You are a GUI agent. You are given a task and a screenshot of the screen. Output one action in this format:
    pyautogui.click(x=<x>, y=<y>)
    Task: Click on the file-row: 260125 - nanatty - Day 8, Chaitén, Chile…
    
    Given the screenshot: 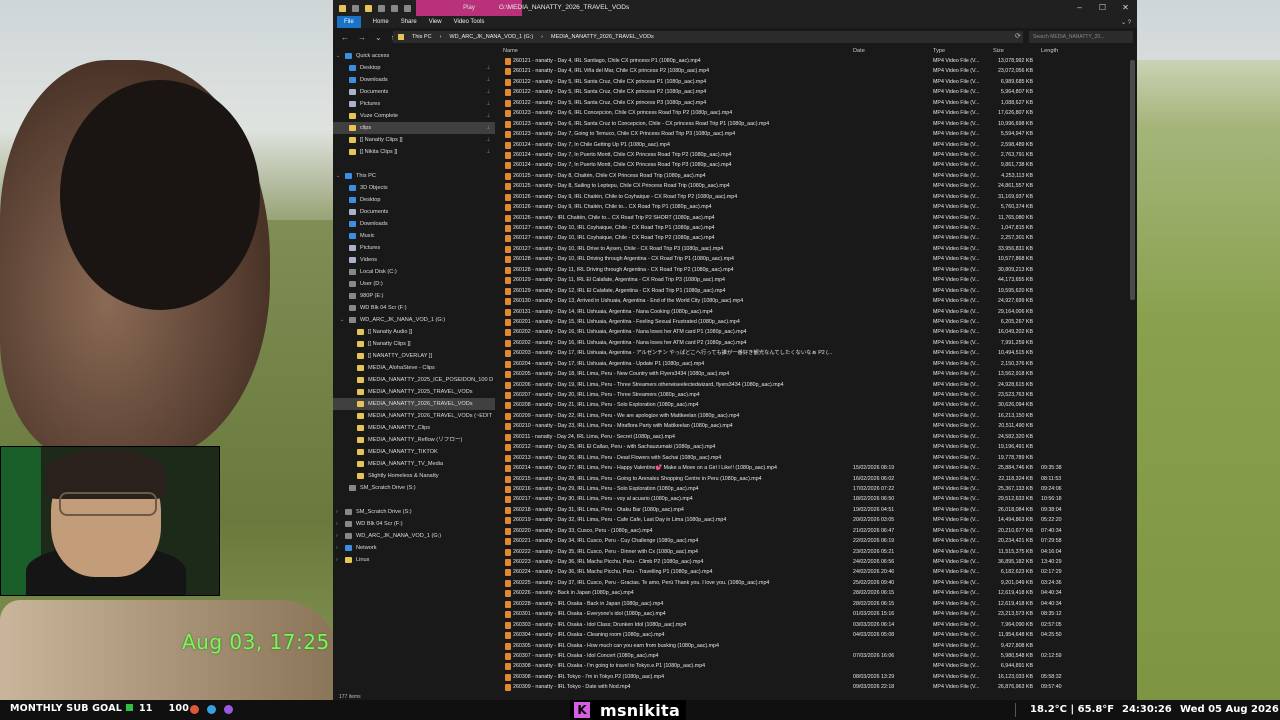 What is the action you would take?
    pyautogui.click(x=814, y=176)
    